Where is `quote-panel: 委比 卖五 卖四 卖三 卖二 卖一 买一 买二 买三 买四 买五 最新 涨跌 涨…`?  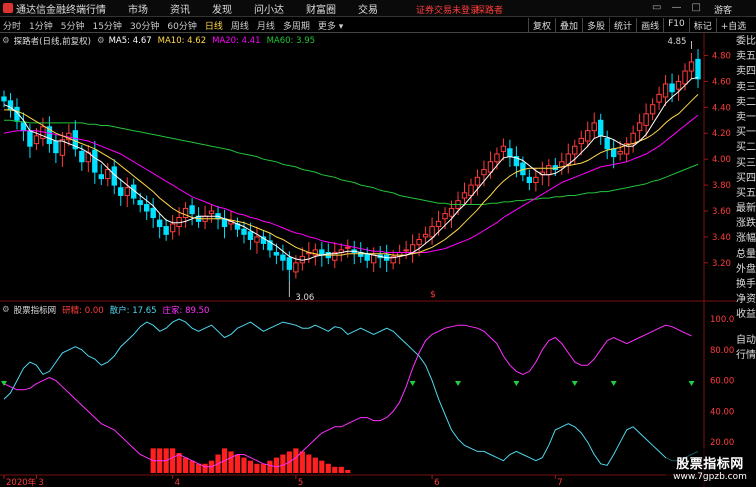
quote-panel: 委比 卖五 卖四 卖三 卖二 卖一 买一 买二 买三 买四 买五 最新 涨跌 涨… is located at coordinates (746, 178).